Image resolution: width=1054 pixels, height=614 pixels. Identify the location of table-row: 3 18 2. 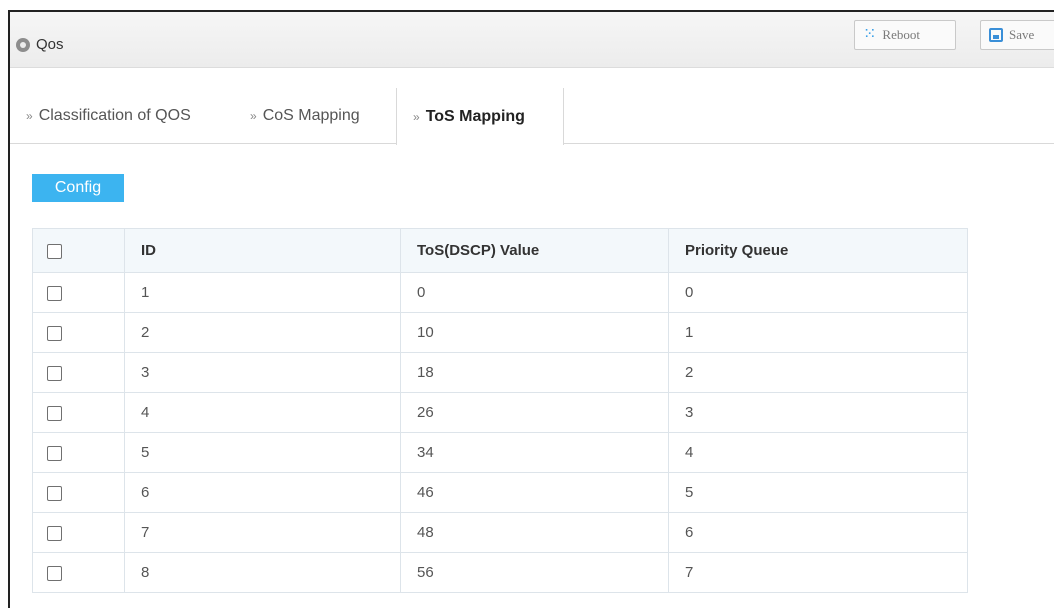
(500, 372).